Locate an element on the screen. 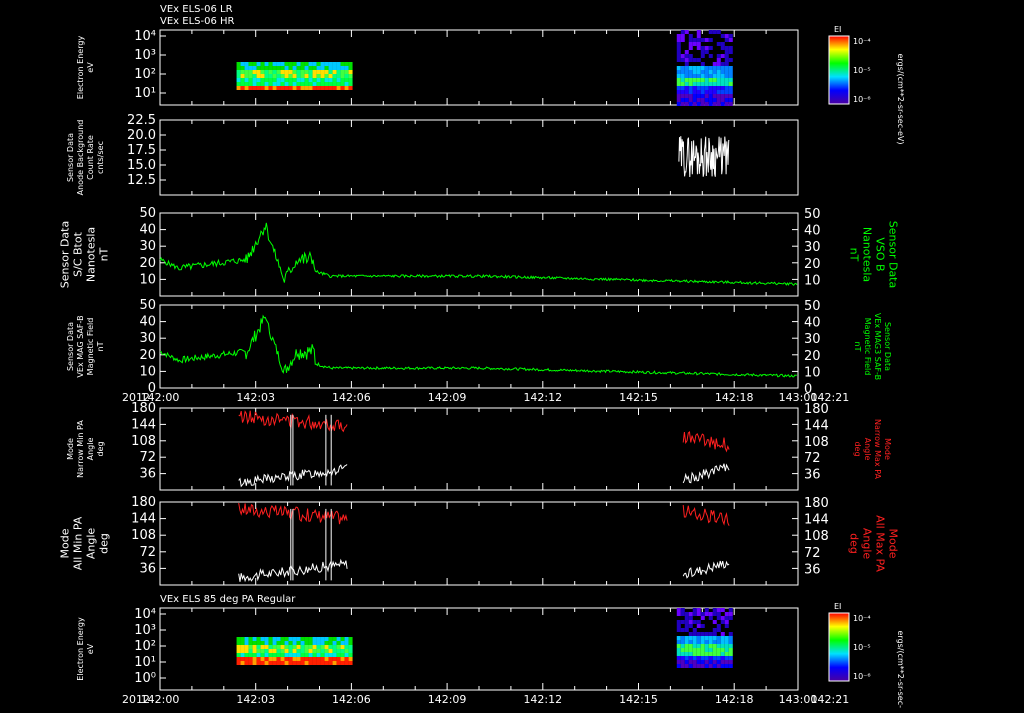 Image resolution: width=1024 pixels, height=713 pixels. right-y-tick-label: 20 is located at coordinates (812, 356).